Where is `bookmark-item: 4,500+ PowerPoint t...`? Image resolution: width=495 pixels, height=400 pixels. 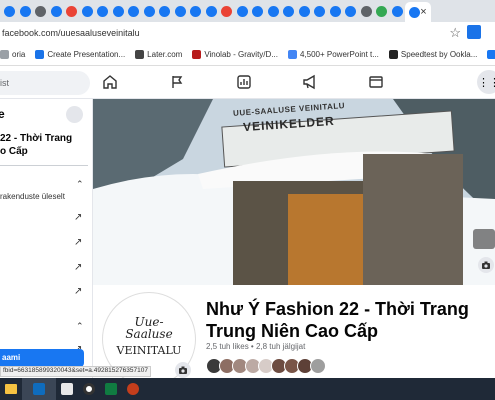 bookmark-item: 4,500+ PowerPoint t... is located at coordinates (333, 54).